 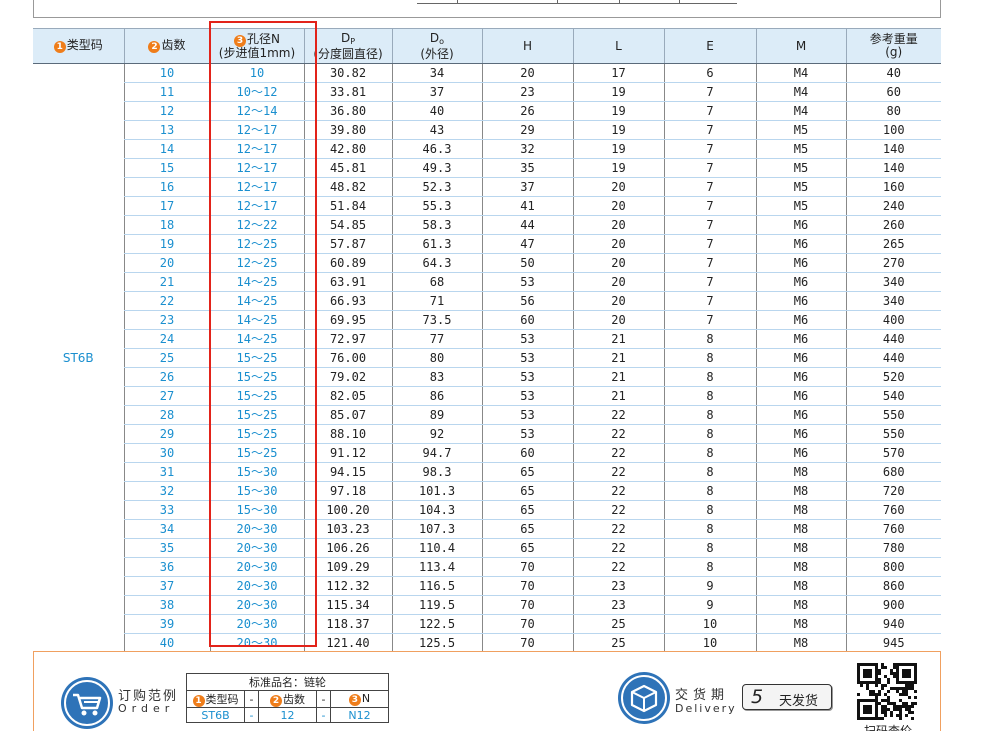 What do you see at coordinates (893, 396) in the screenshot?
I see `weight-cell: 540` at bounding box center [893, 396].